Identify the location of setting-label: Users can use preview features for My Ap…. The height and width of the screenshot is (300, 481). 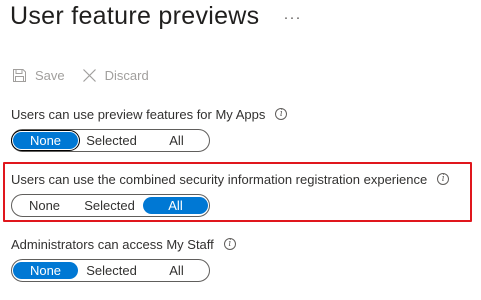
(138, 114).